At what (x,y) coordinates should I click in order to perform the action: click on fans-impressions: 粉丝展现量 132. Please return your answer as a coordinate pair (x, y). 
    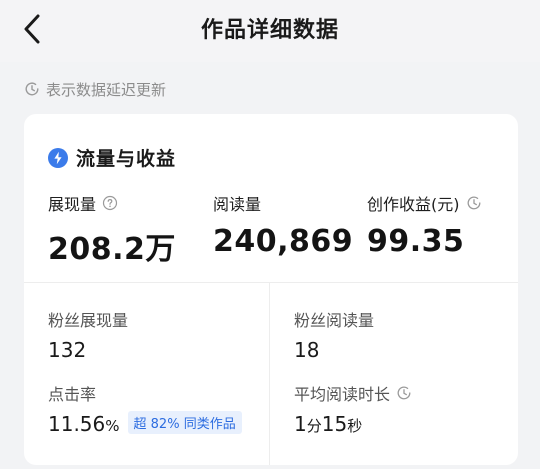
    Looking at the image, I should click on (88, 335).